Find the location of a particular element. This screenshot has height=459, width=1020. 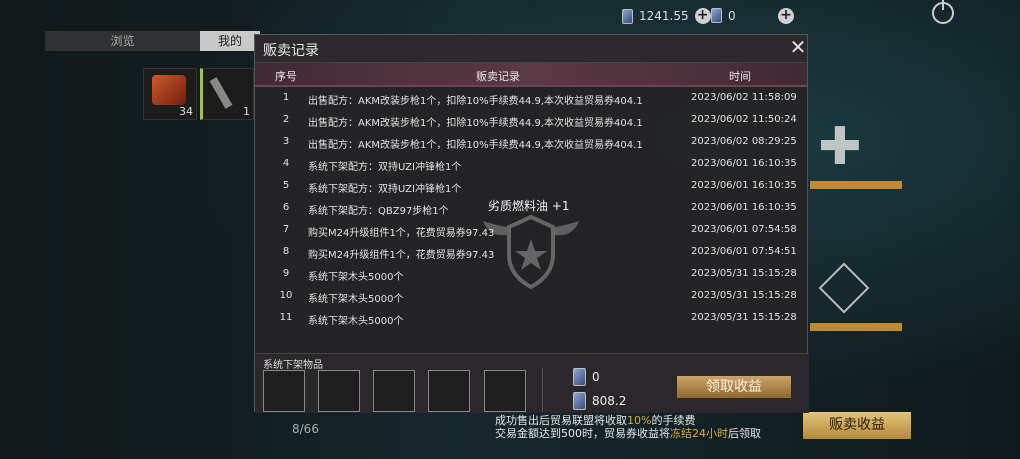

currency-secondary: 0 is located at coordinates (723, 15).